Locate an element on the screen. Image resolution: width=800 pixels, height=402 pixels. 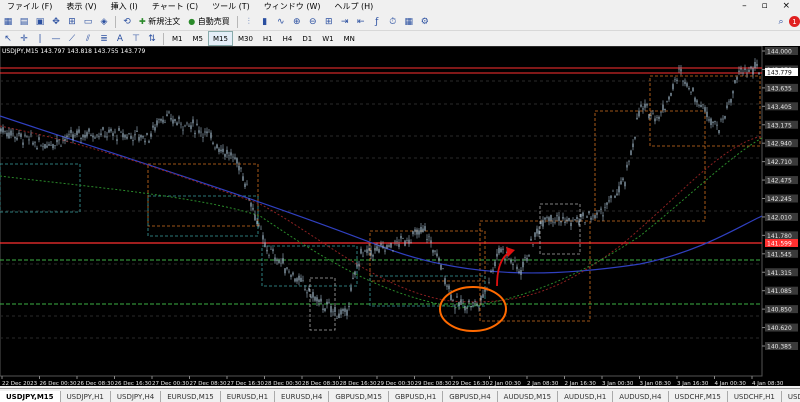
settings-icon: ⚙ is located at coordinates (425, 22).